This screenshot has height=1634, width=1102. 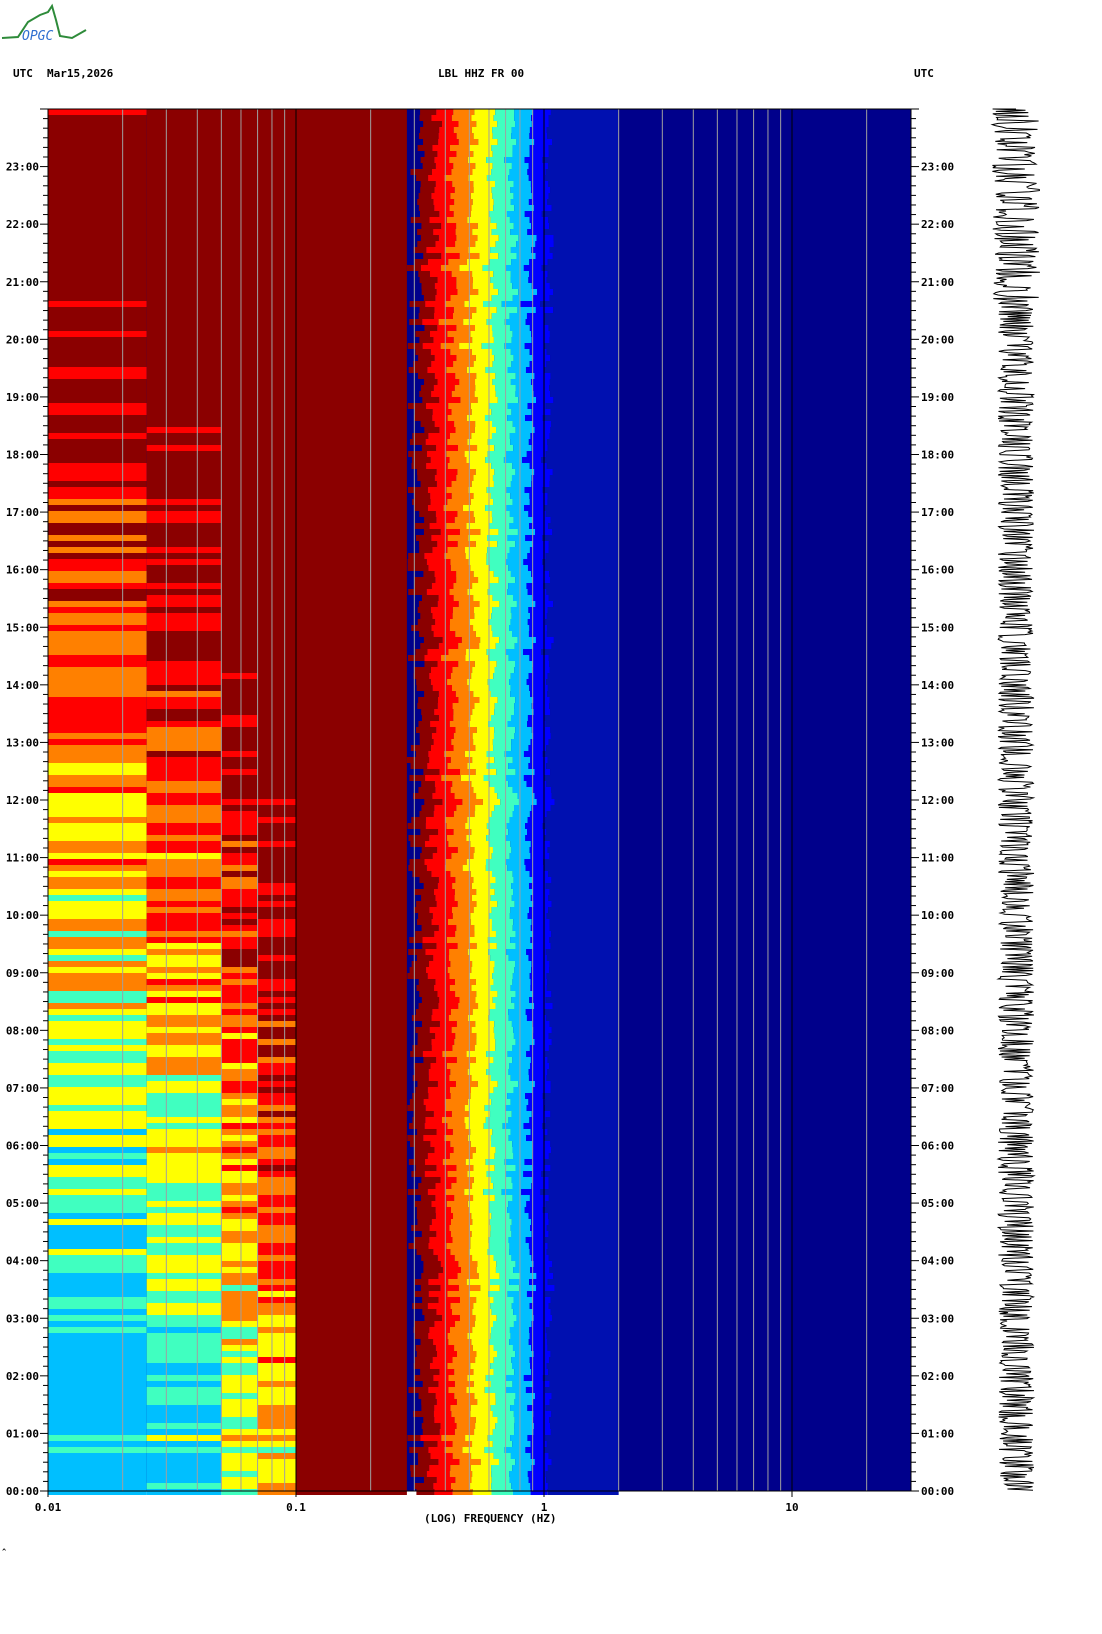 What do you see at coordinates (937, 742) in the screenshot?
I see `y-tick-label-right: 13:00` at bounding box center [937, 742].